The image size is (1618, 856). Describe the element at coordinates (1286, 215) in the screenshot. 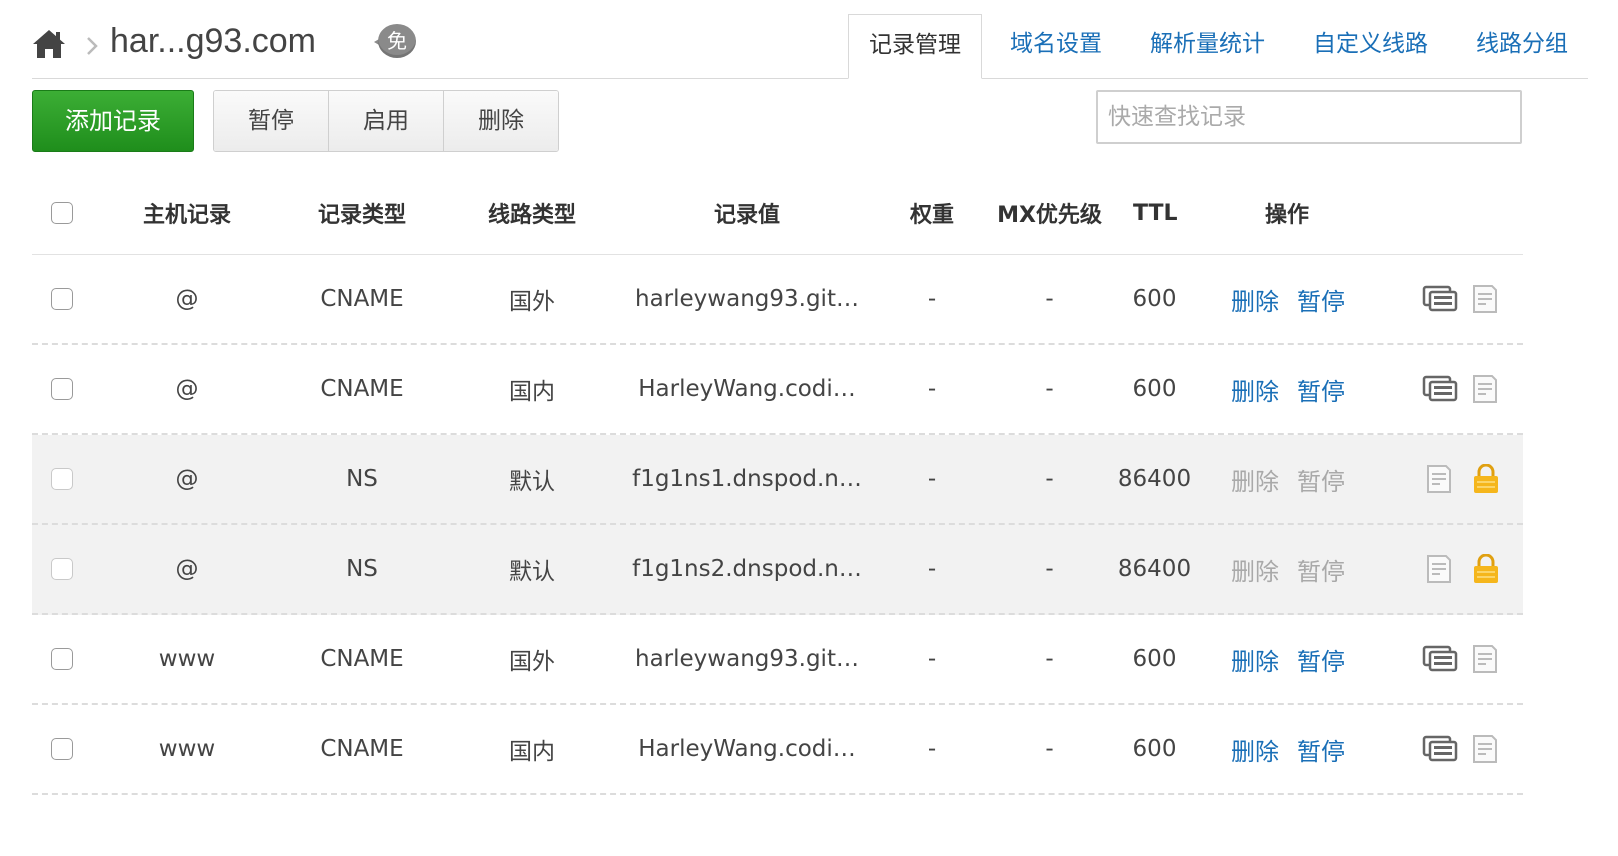

I see `column-header-ops: 操作` at that location.